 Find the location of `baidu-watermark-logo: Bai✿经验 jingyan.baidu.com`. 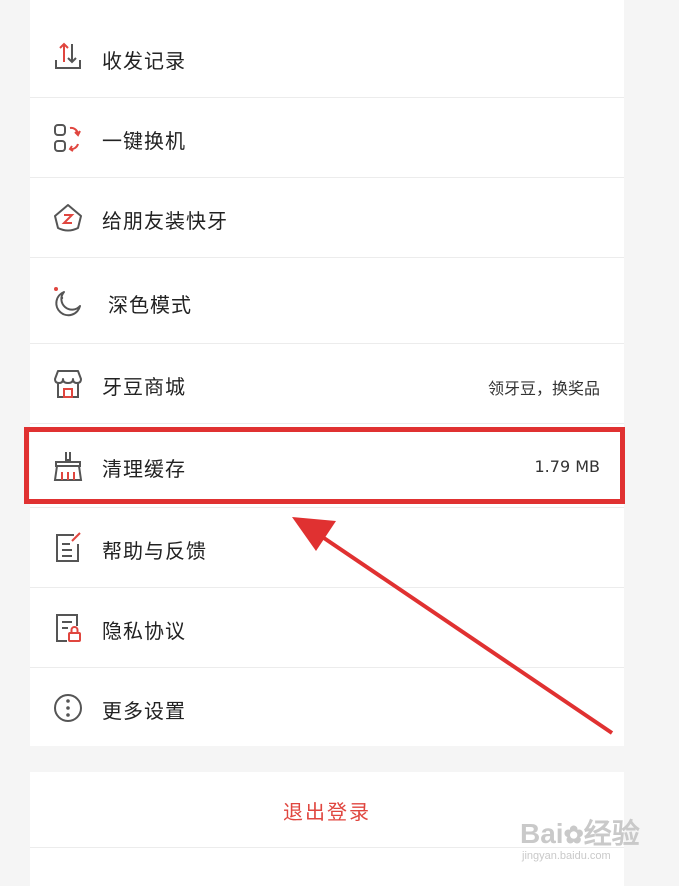

baidu-watermark-logo: Bai✿经验 jingyan.baidu.com is located at coordinates (580, 840).